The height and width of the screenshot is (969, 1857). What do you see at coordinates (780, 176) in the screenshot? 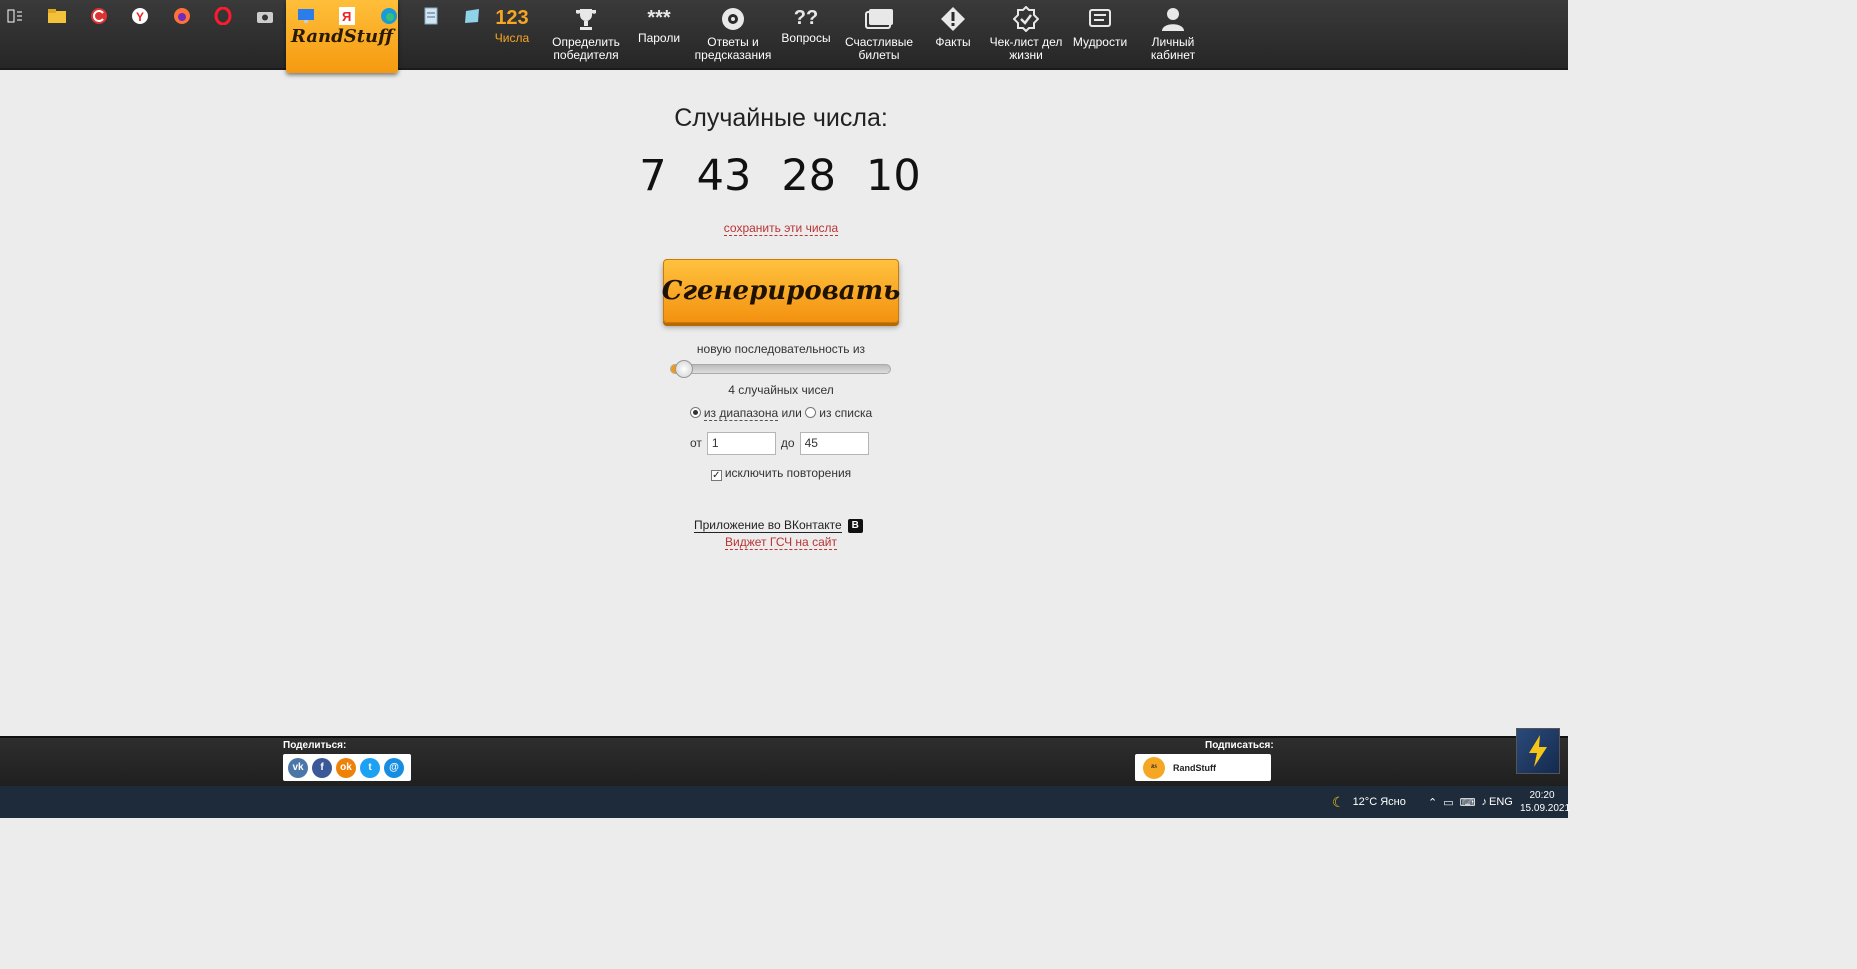
I see `random-numbers-result: 7 43 28 10` at bounding box center [780, 176].